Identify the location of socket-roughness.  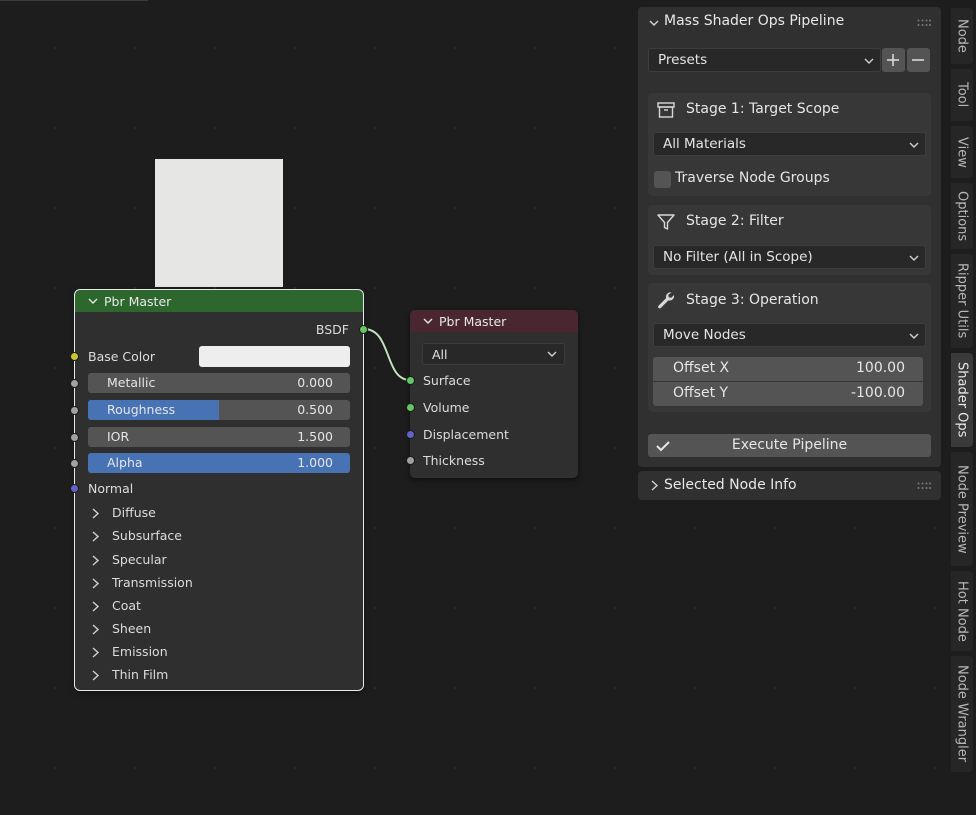
(74, 410).